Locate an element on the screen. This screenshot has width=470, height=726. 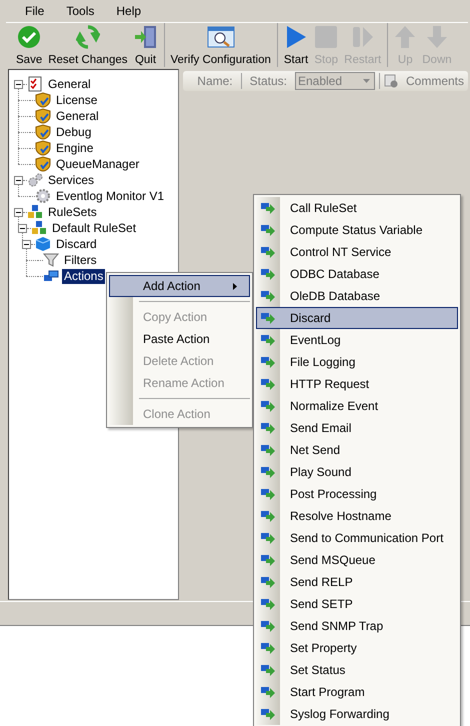
magnifier-window-icon is located at coordinates (220, 37).